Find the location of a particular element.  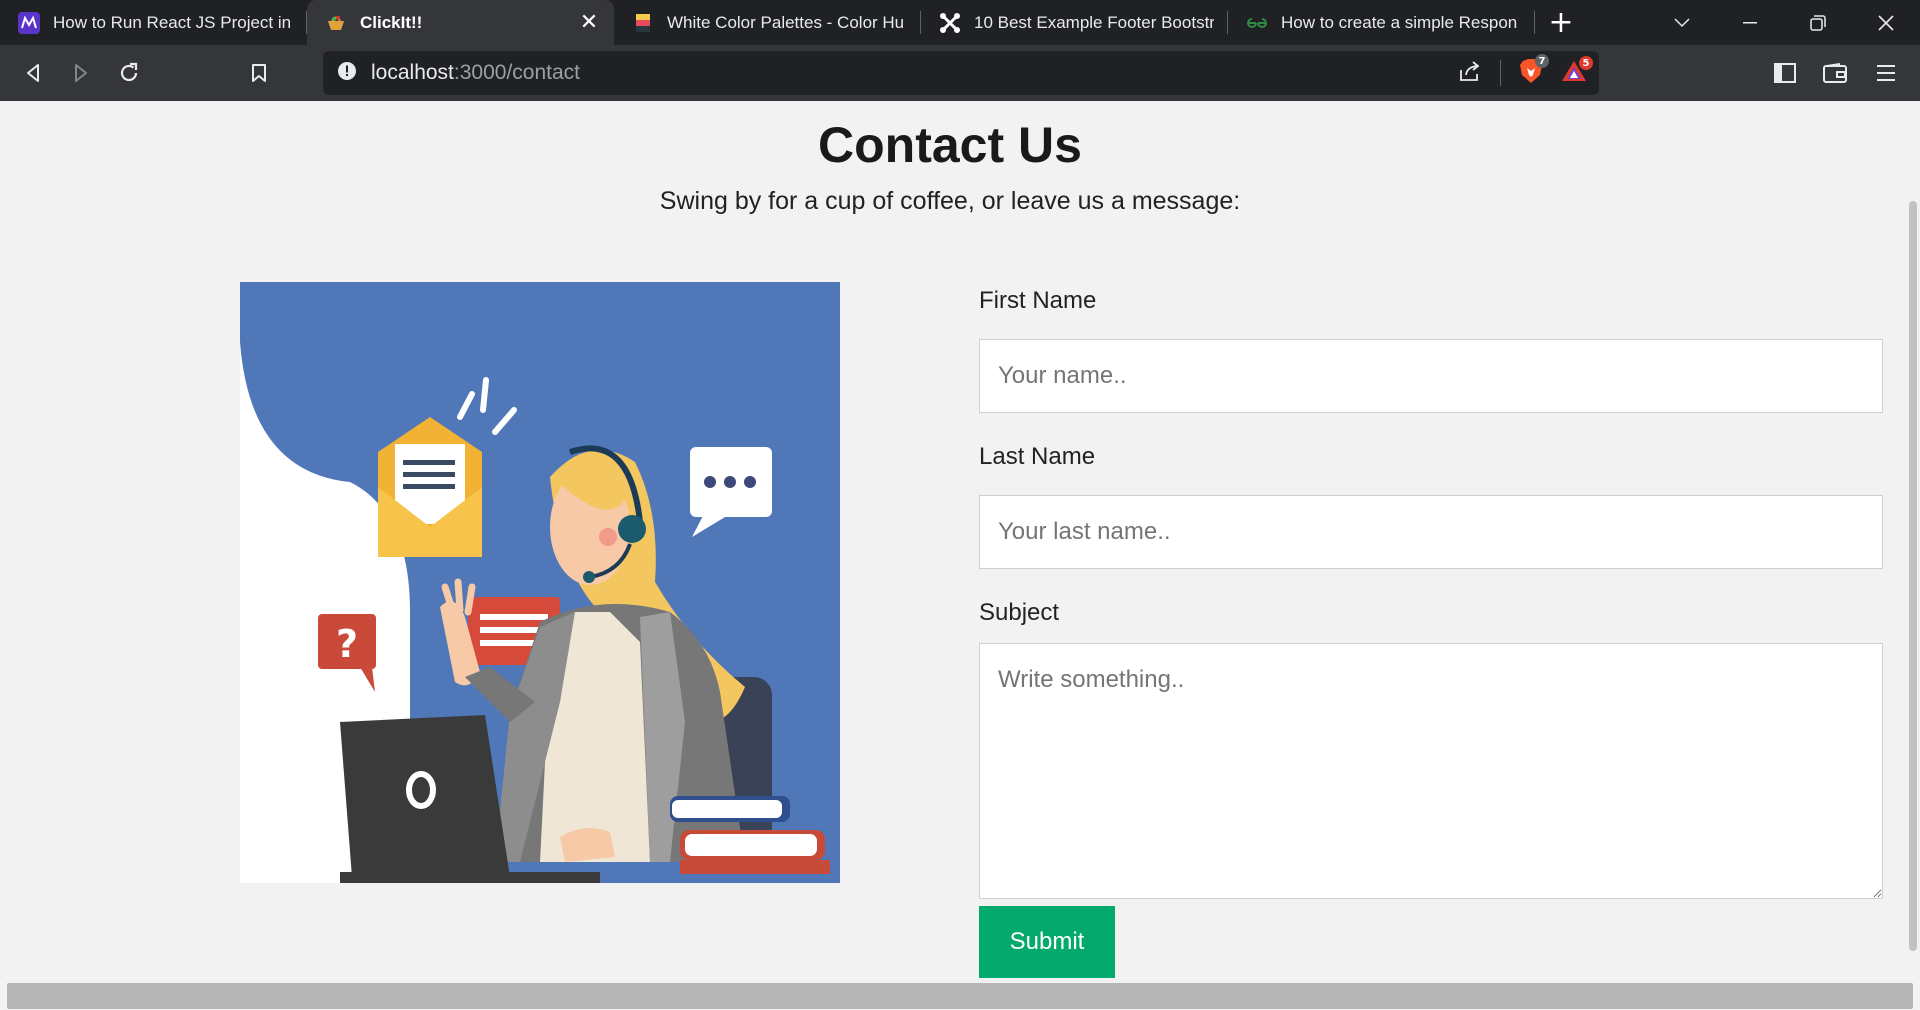

minimize-icon is located at coordinates (1750, 22).